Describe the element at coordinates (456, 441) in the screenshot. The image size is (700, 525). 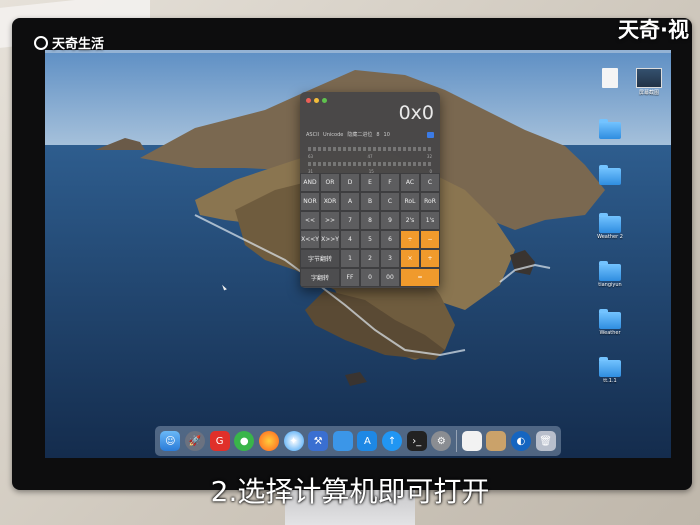
I see `dock-separator` at that location.